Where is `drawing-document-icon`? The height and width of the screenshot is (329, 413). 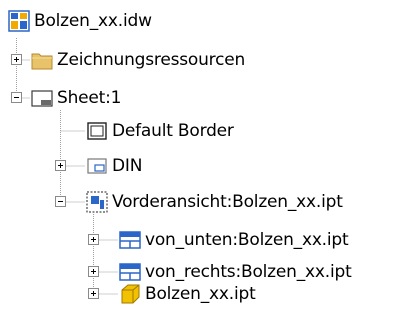 drawing-document-icon is located at coordinates (19, 21).